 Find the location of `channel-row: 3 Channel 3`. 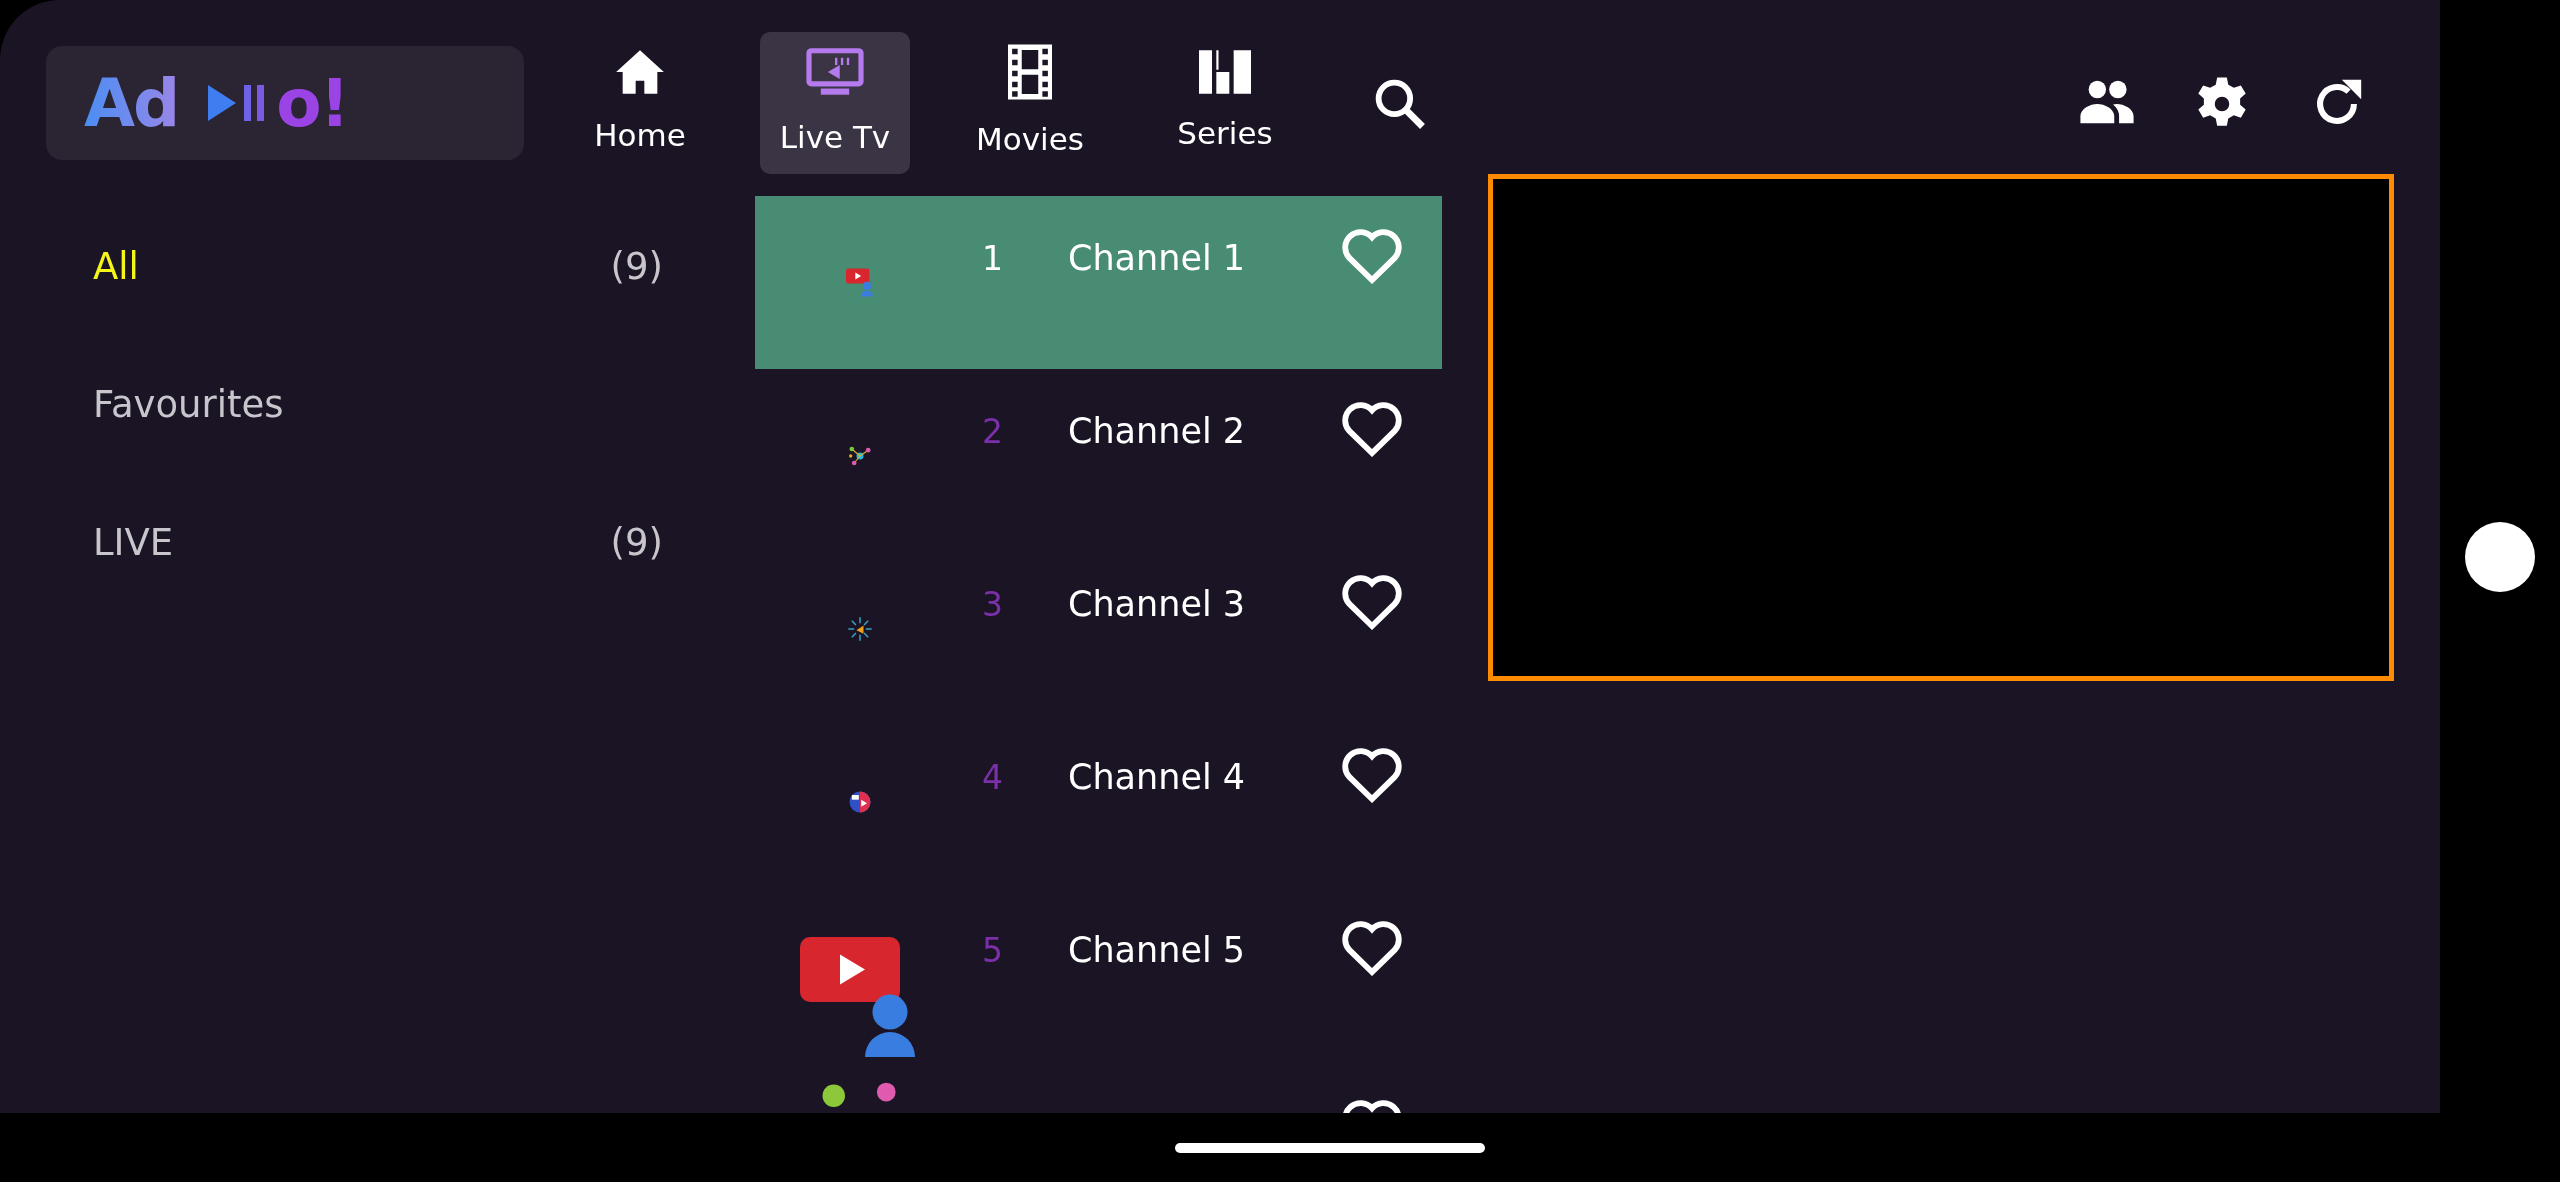

channel-row: 3 Channel 3 is located at coordinates (1098, 628).